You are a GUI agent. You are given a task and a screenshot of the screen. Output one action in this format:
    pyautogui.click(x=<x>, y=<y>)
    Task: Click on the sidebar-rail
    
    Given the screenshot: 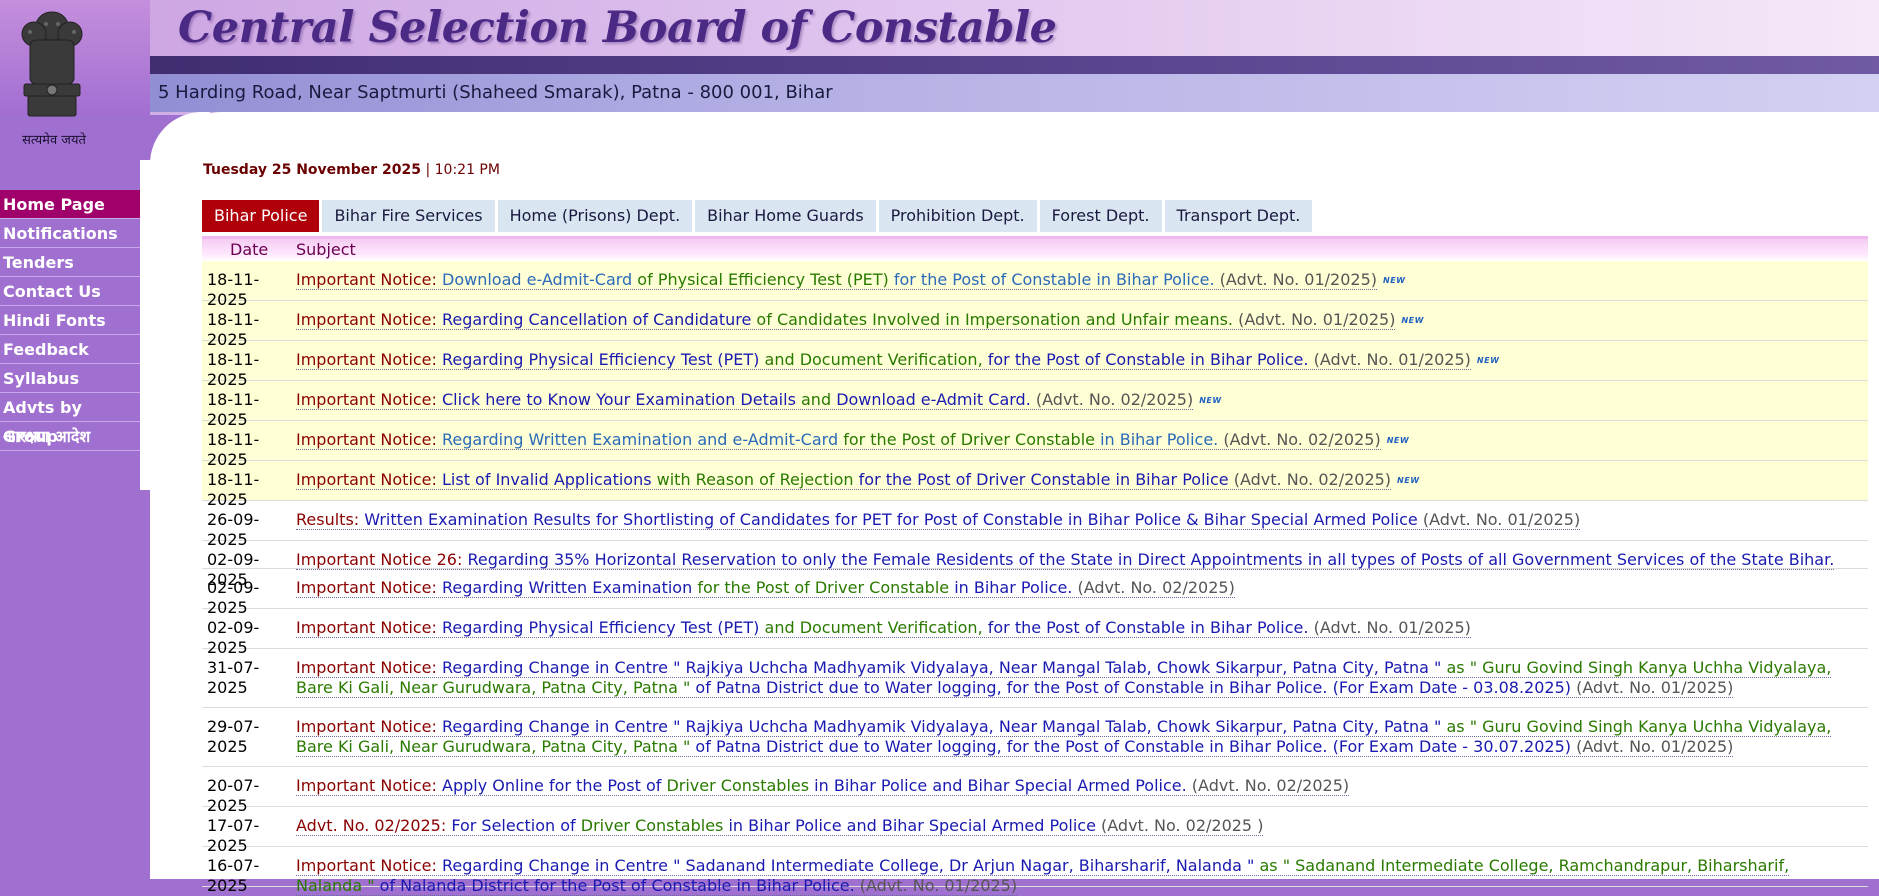 What is the action you would take?
    pyautogui.click(x=147, y=325)
    